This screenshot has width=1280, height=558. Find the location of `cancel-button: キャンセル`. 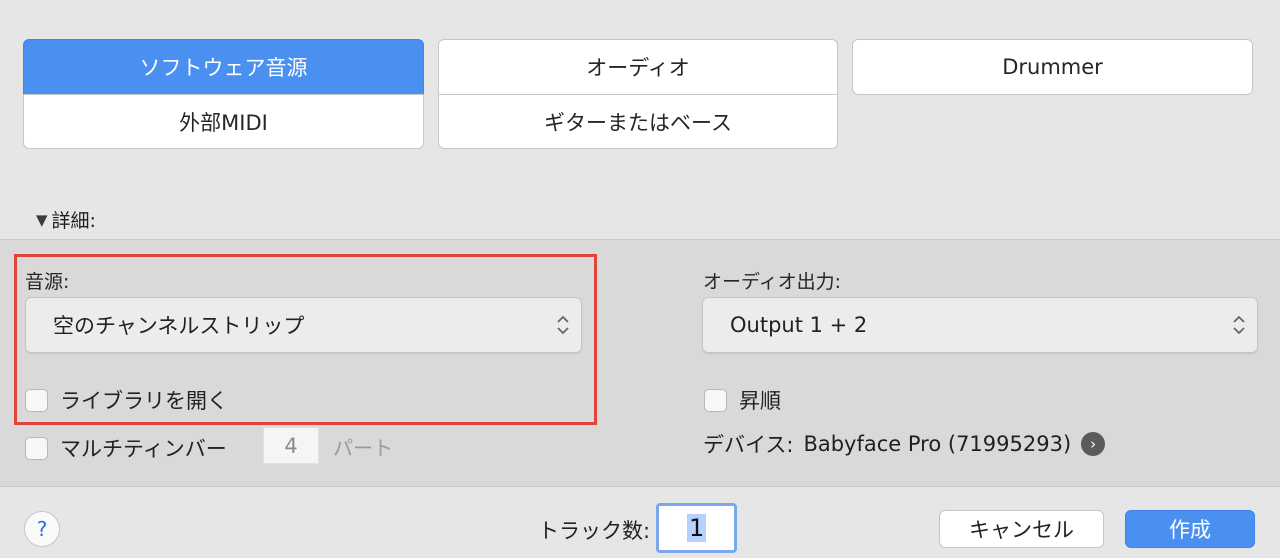

cancel-button: キャンセル is located at coordinates (1021, 529).